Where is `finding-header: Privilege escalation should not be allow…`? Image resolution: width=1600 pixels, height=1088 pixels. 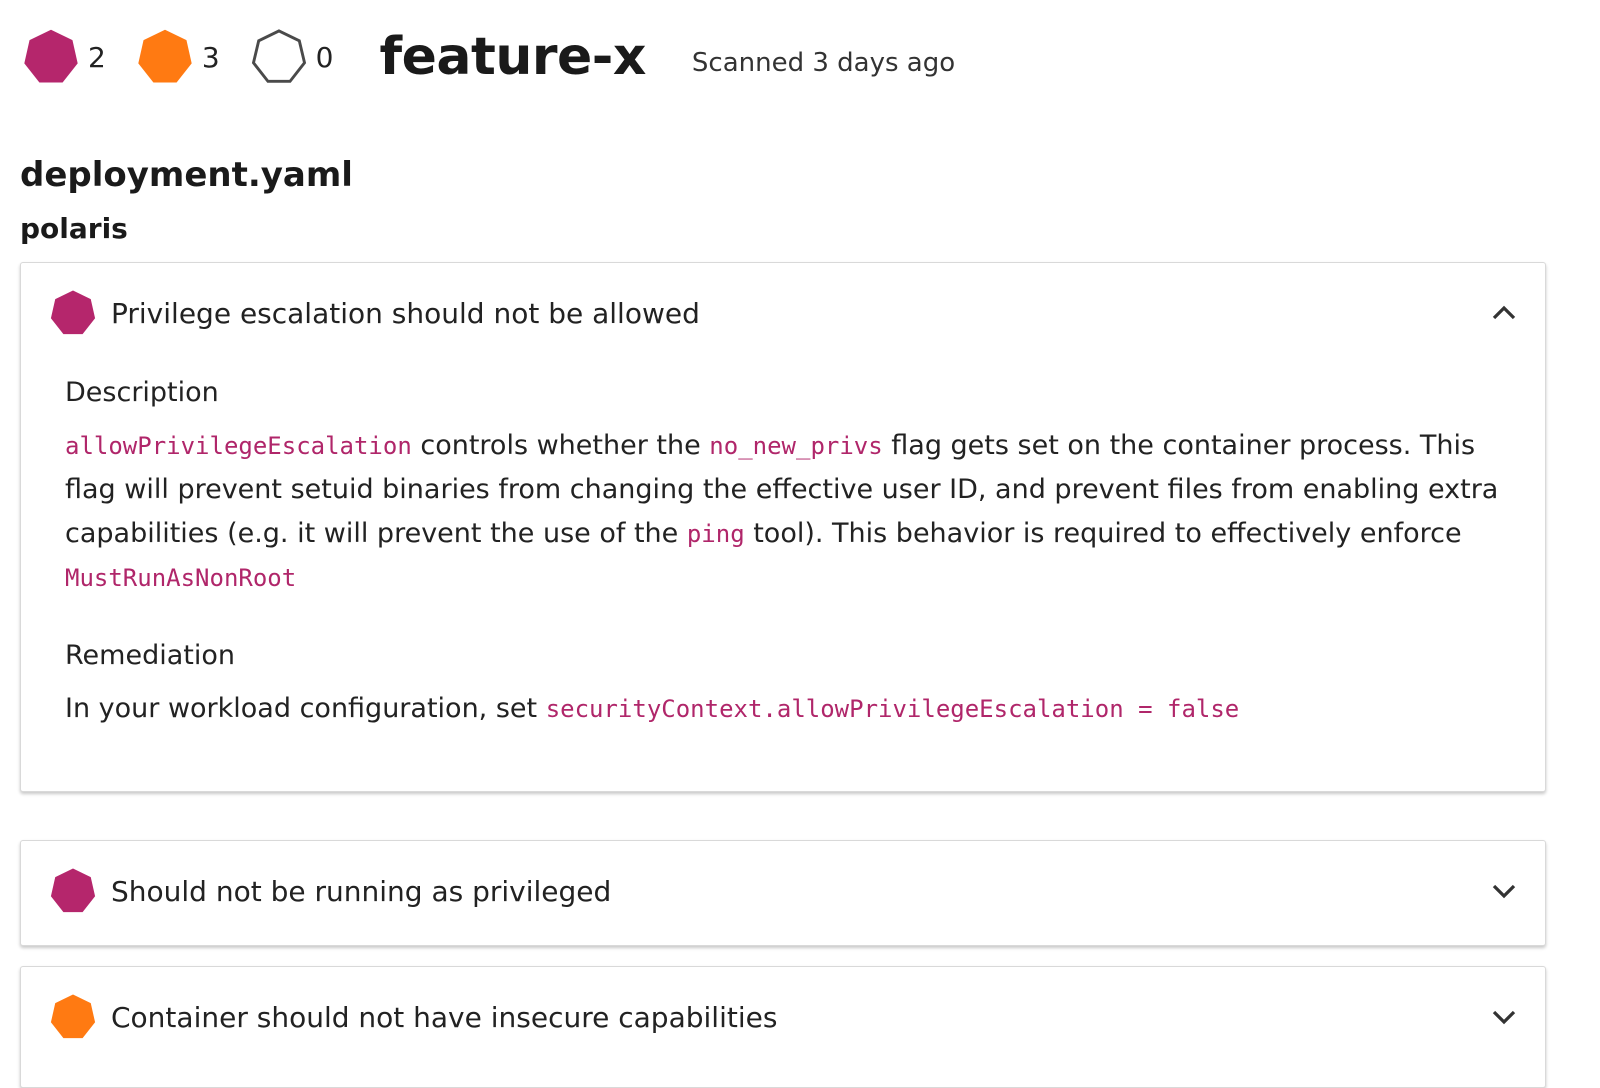
finding-header: Privilege escalation should not be allow… is located at coordinates (783, 313).